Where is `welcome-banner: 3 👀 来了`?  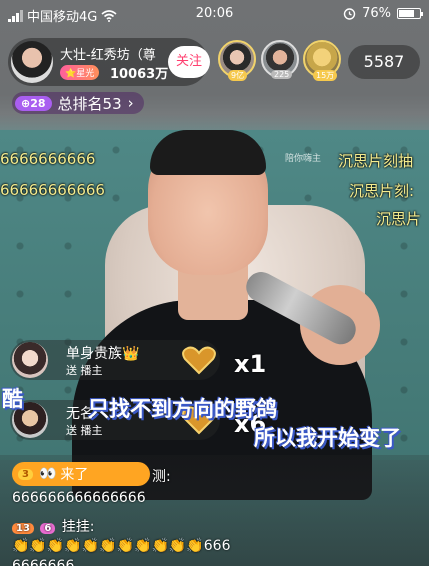 welcome-banner: 3 👀 来了 is located at coordinates (81, 474).